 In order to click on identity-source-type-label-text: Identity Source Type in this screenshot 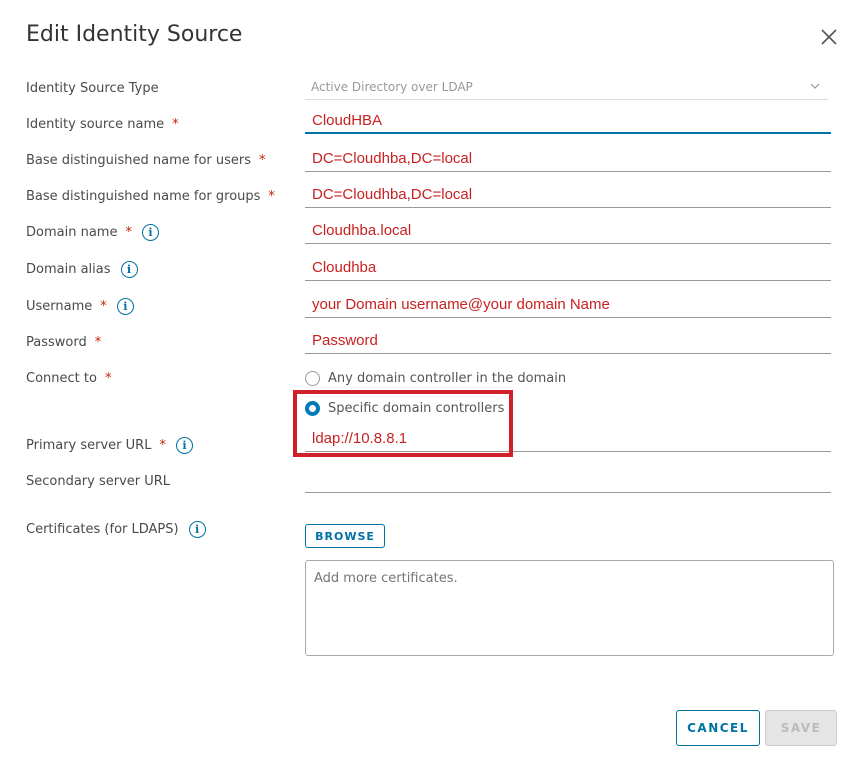, I will do `click(92, 88)`.